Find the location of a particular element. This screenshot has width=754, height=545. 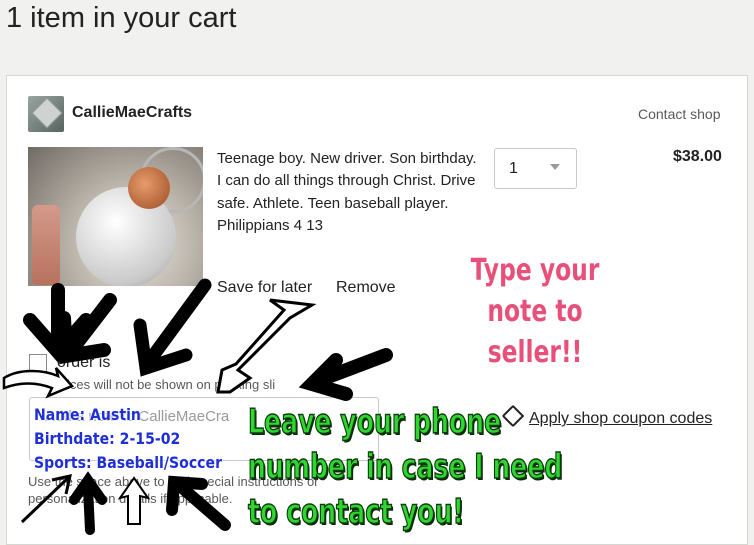

image-tag-charm is located at coordinates (46, 245).